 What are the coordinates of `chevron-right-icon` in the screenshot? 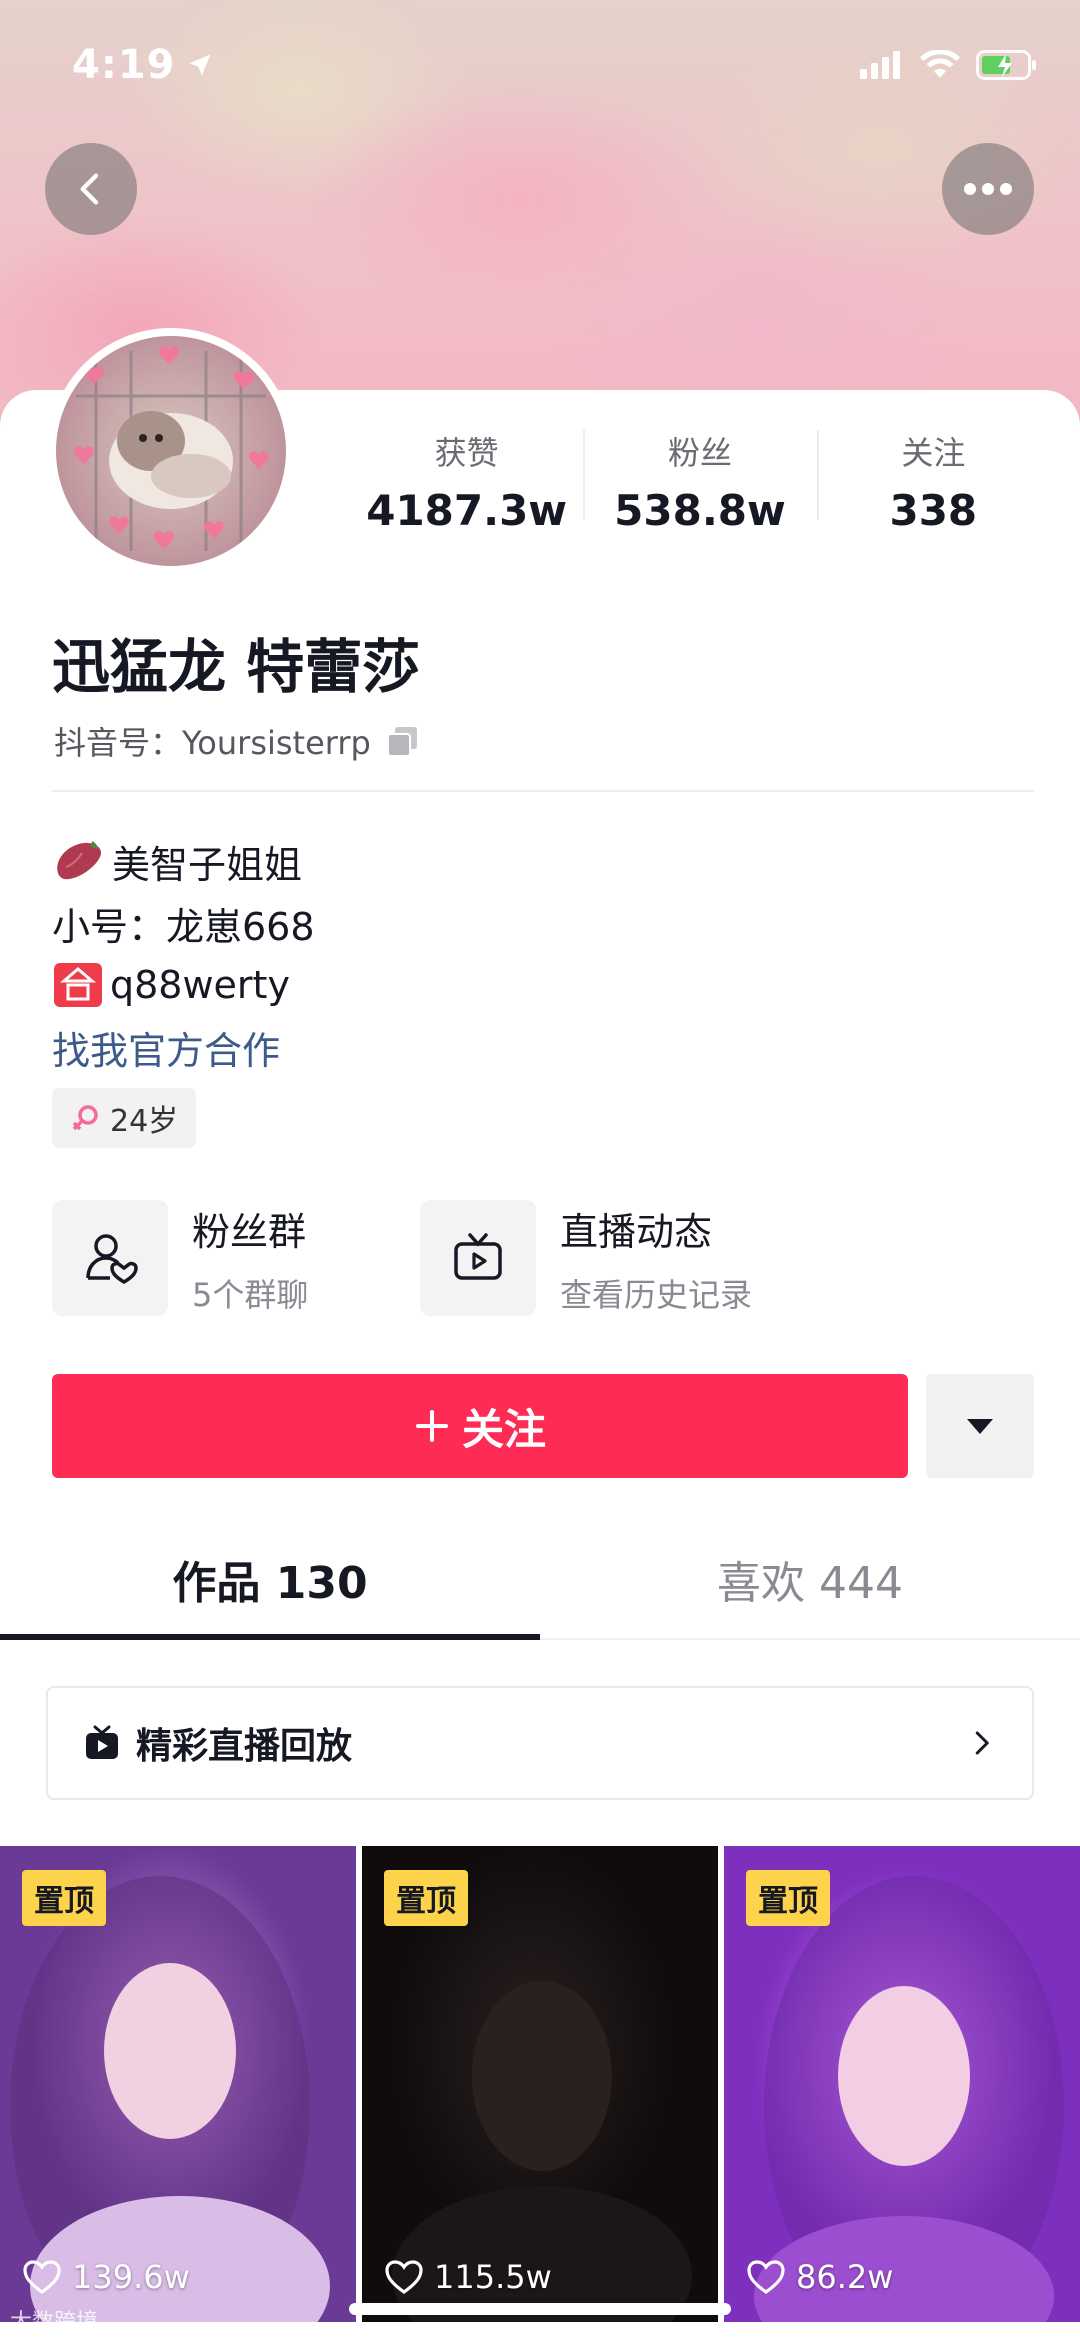 It's located at (982, 1743).